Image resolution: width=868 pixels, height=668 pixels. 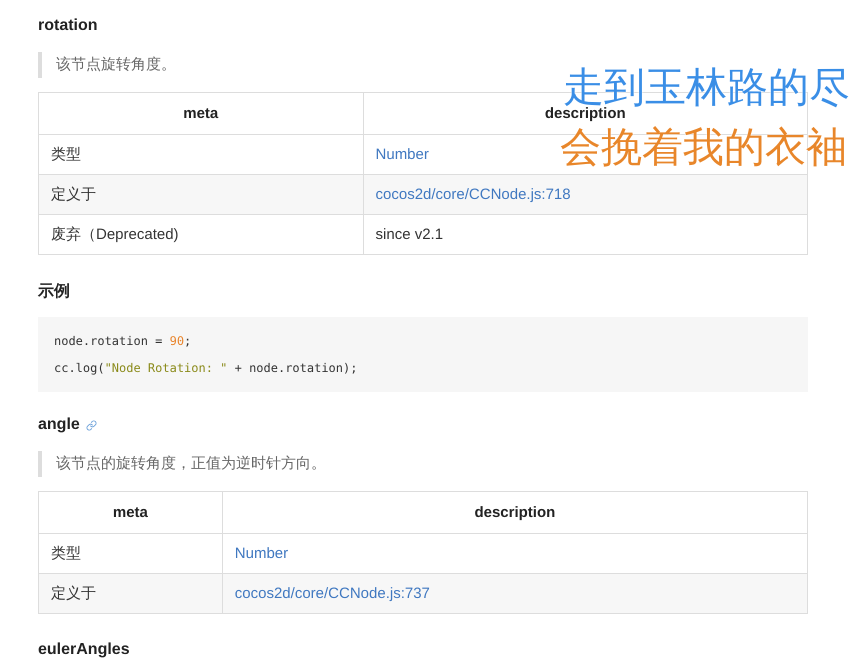 What do you see at coordinates (206, 368) in the screenshot?
I see `code-line: cc.log("Node Rotation: " + node.rotation);` at bounding box center [206, 368].